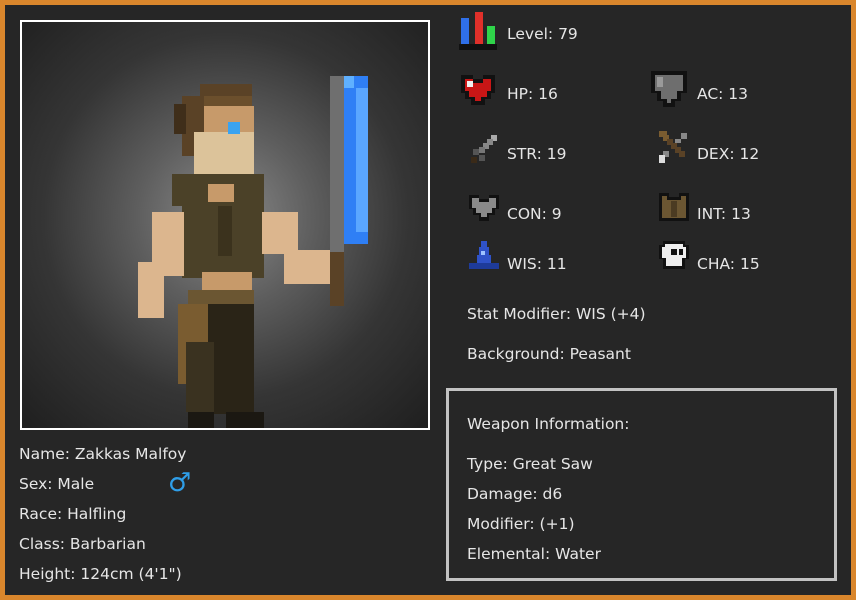 The width and height of the screenshot is (856, 600). I want to click on weapon-elemental: Elemental: Water, so click(534, 554).